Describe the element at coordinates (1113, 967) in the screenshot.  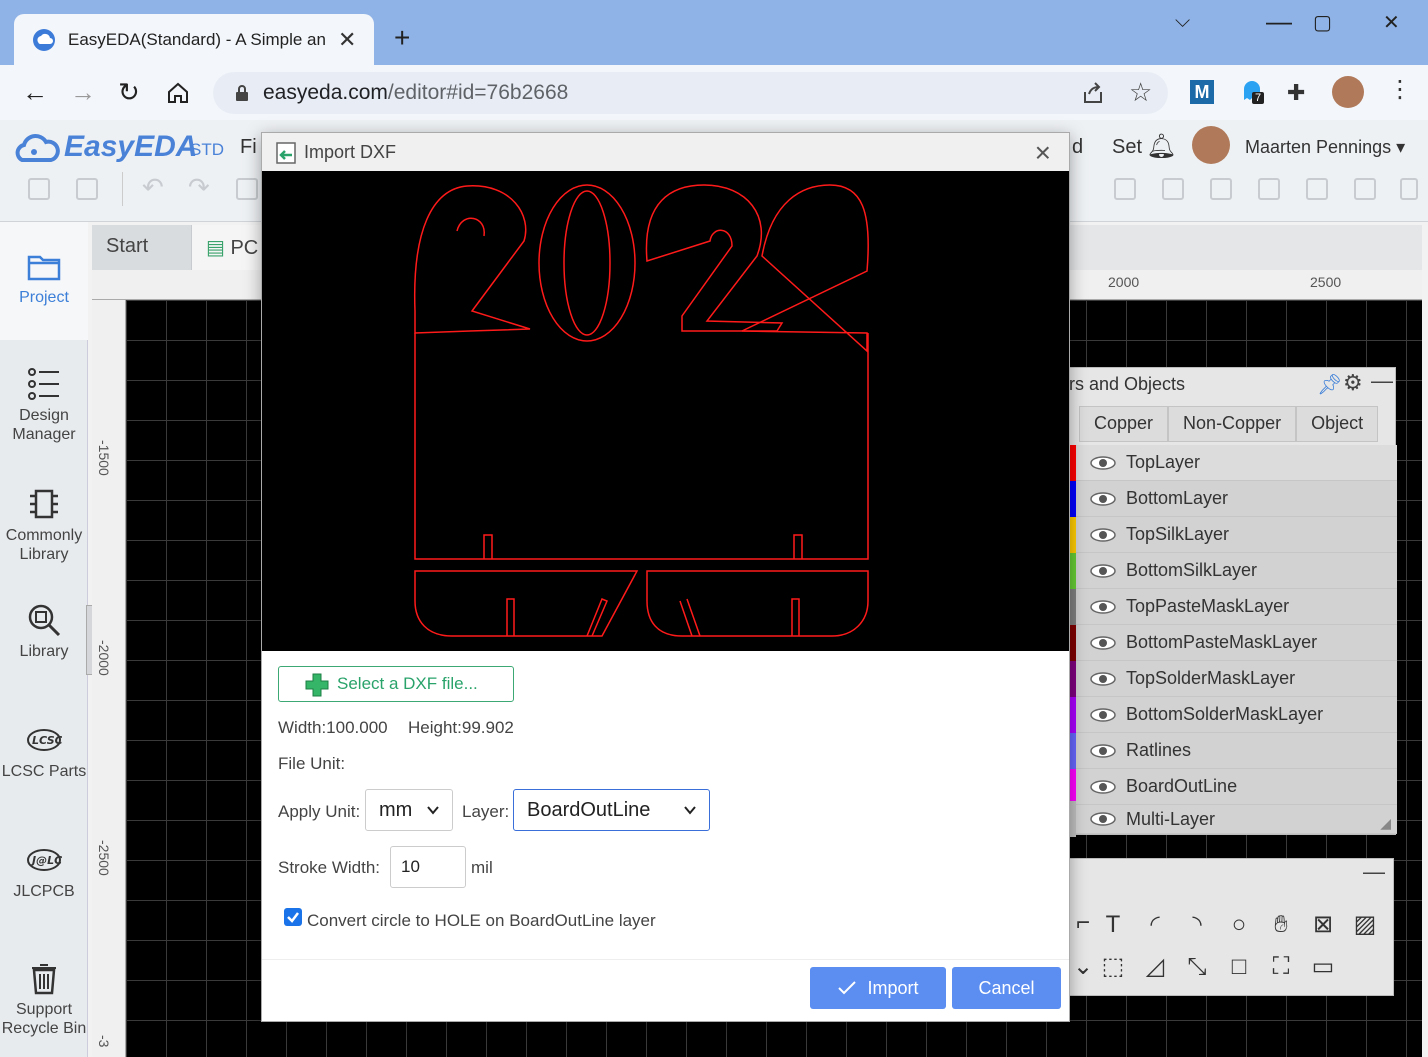
I see `dashed-rect-tool-icon: ⬚` at that location.